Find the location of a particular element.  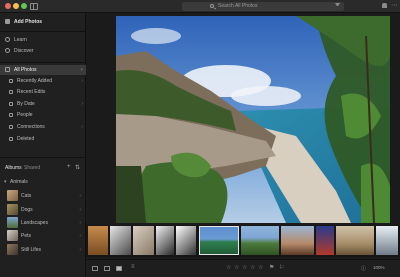

search-input: Search All Photos is located at coordinates (263, 6).